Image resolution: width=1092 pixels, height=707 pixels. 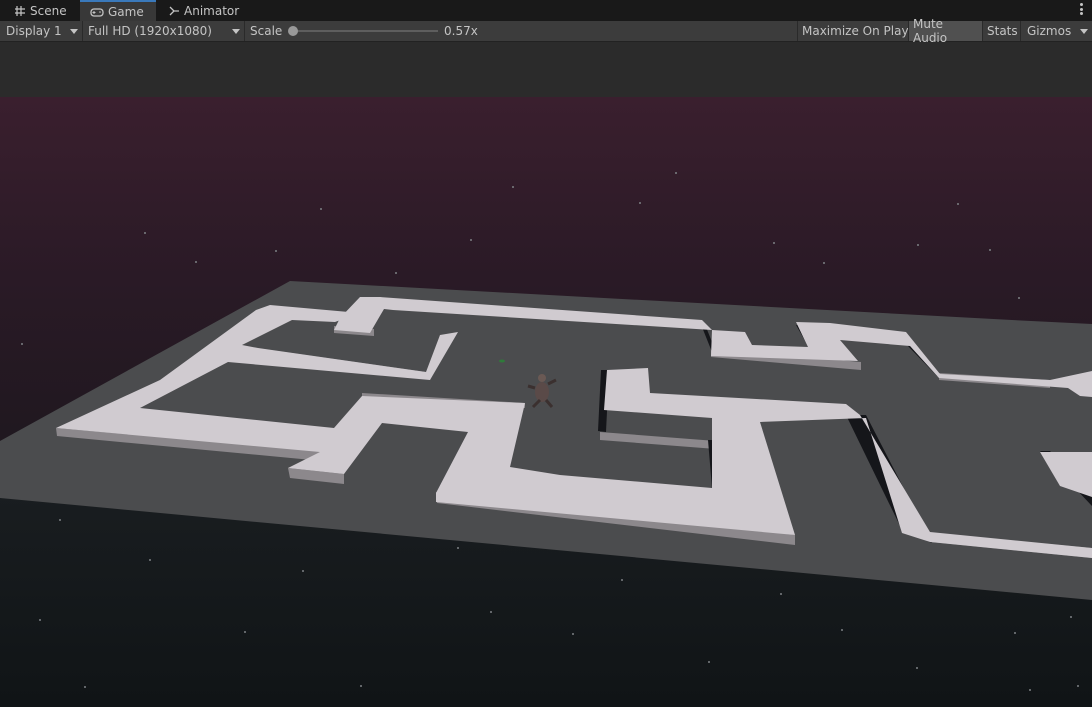 I want to click on maximize-on-play-button: Maximize On Play, so click(x=855, y=31).